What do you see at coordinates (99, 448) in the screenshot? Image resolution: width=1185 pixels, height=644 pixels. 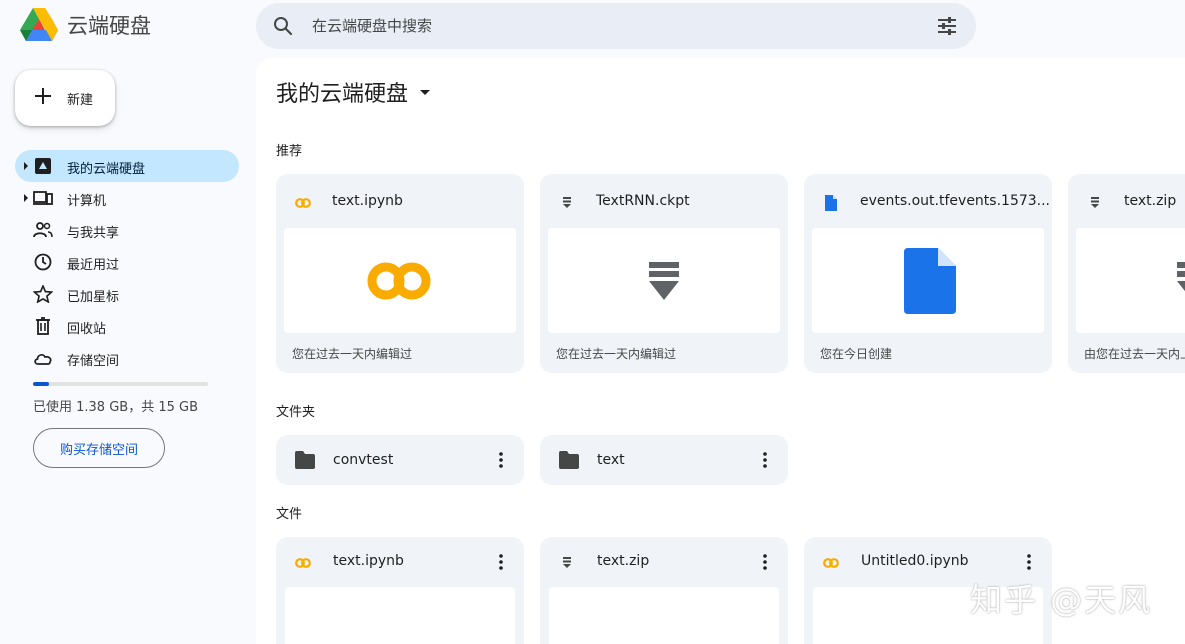 I see `buy-storage-button: 购买存储空间` at bounding box center [99, 448].